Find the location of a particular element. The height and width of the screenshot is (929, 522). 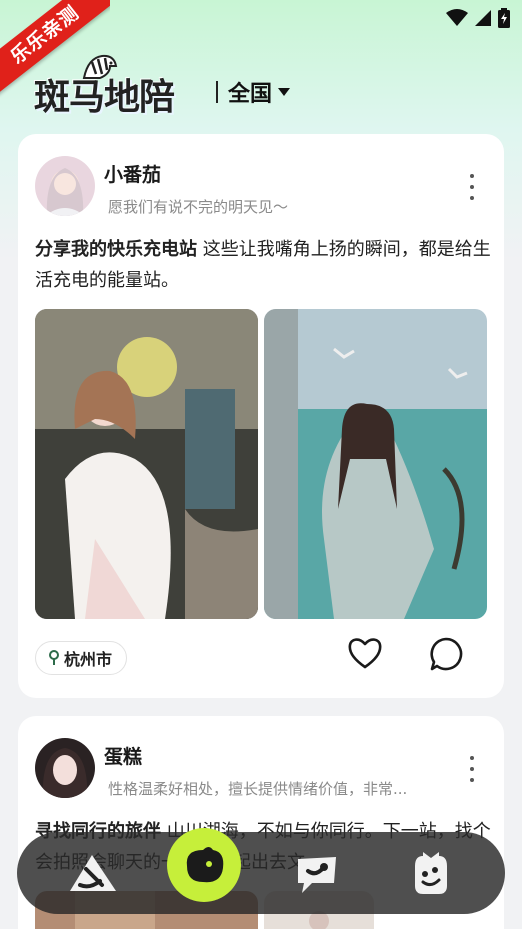

nav-messages is located at coordinates (317, 873).